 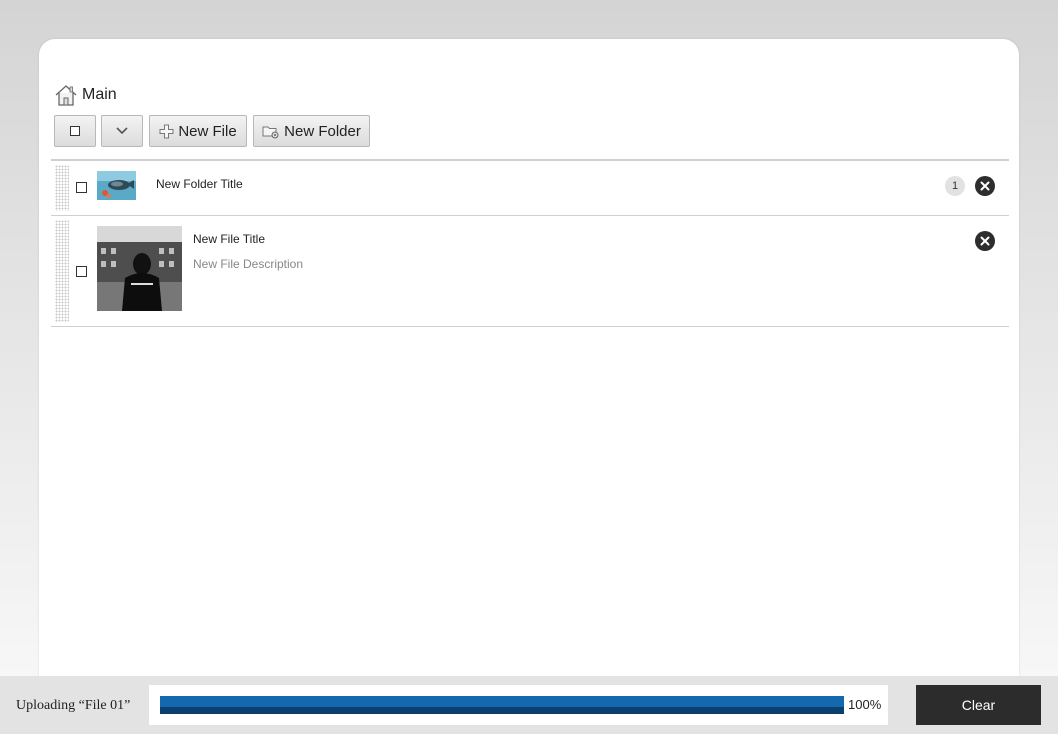 What do you see at coordinates (139, 268) in the screenshot?
I see `file-thumbnail` at bounding box center [139, 268].